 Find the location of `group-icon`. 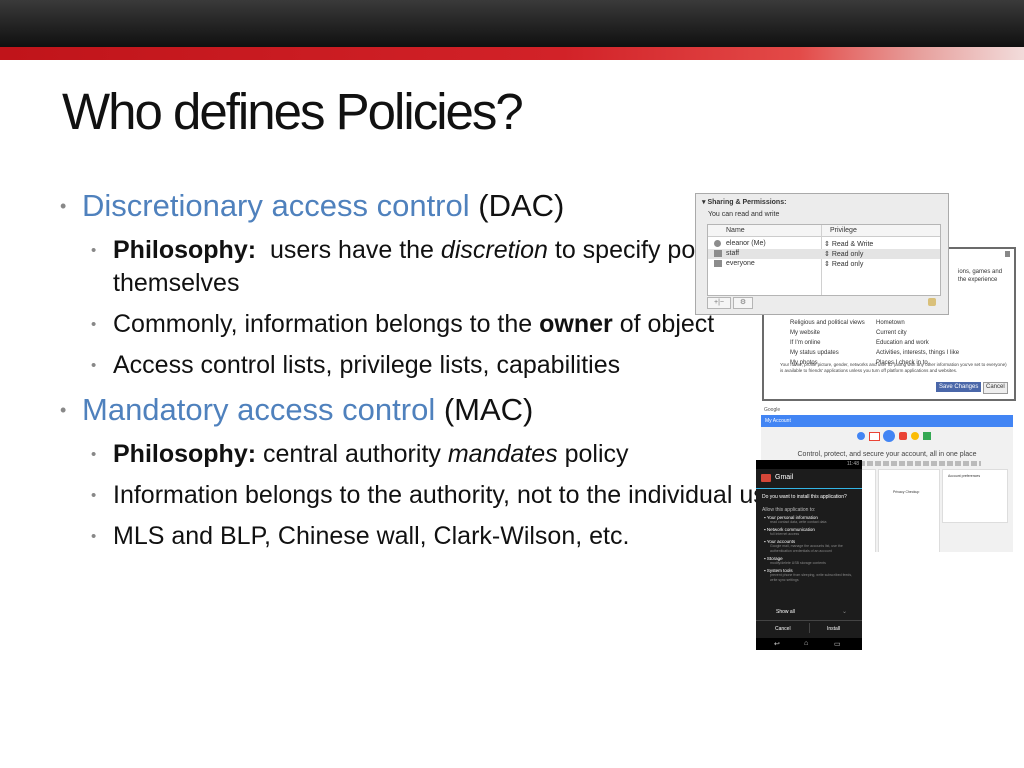

group-icon is located at coordinates (718, 253).